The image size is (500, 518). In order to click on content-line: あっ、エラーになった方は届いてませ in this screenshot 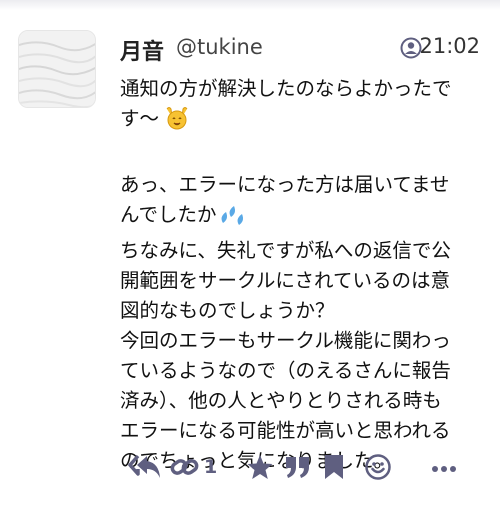, I will do `click(285, 184)`.